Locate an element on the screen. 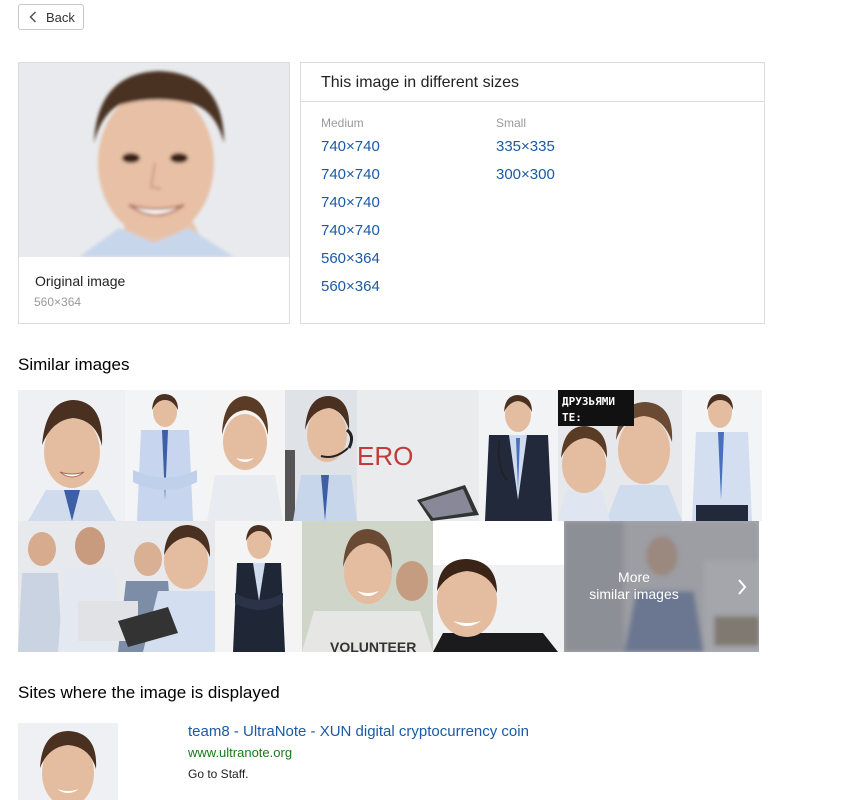 This screenshot has height=800, width=841. site-url-link: www.ultranote.org is located at coordinates (240, 752).